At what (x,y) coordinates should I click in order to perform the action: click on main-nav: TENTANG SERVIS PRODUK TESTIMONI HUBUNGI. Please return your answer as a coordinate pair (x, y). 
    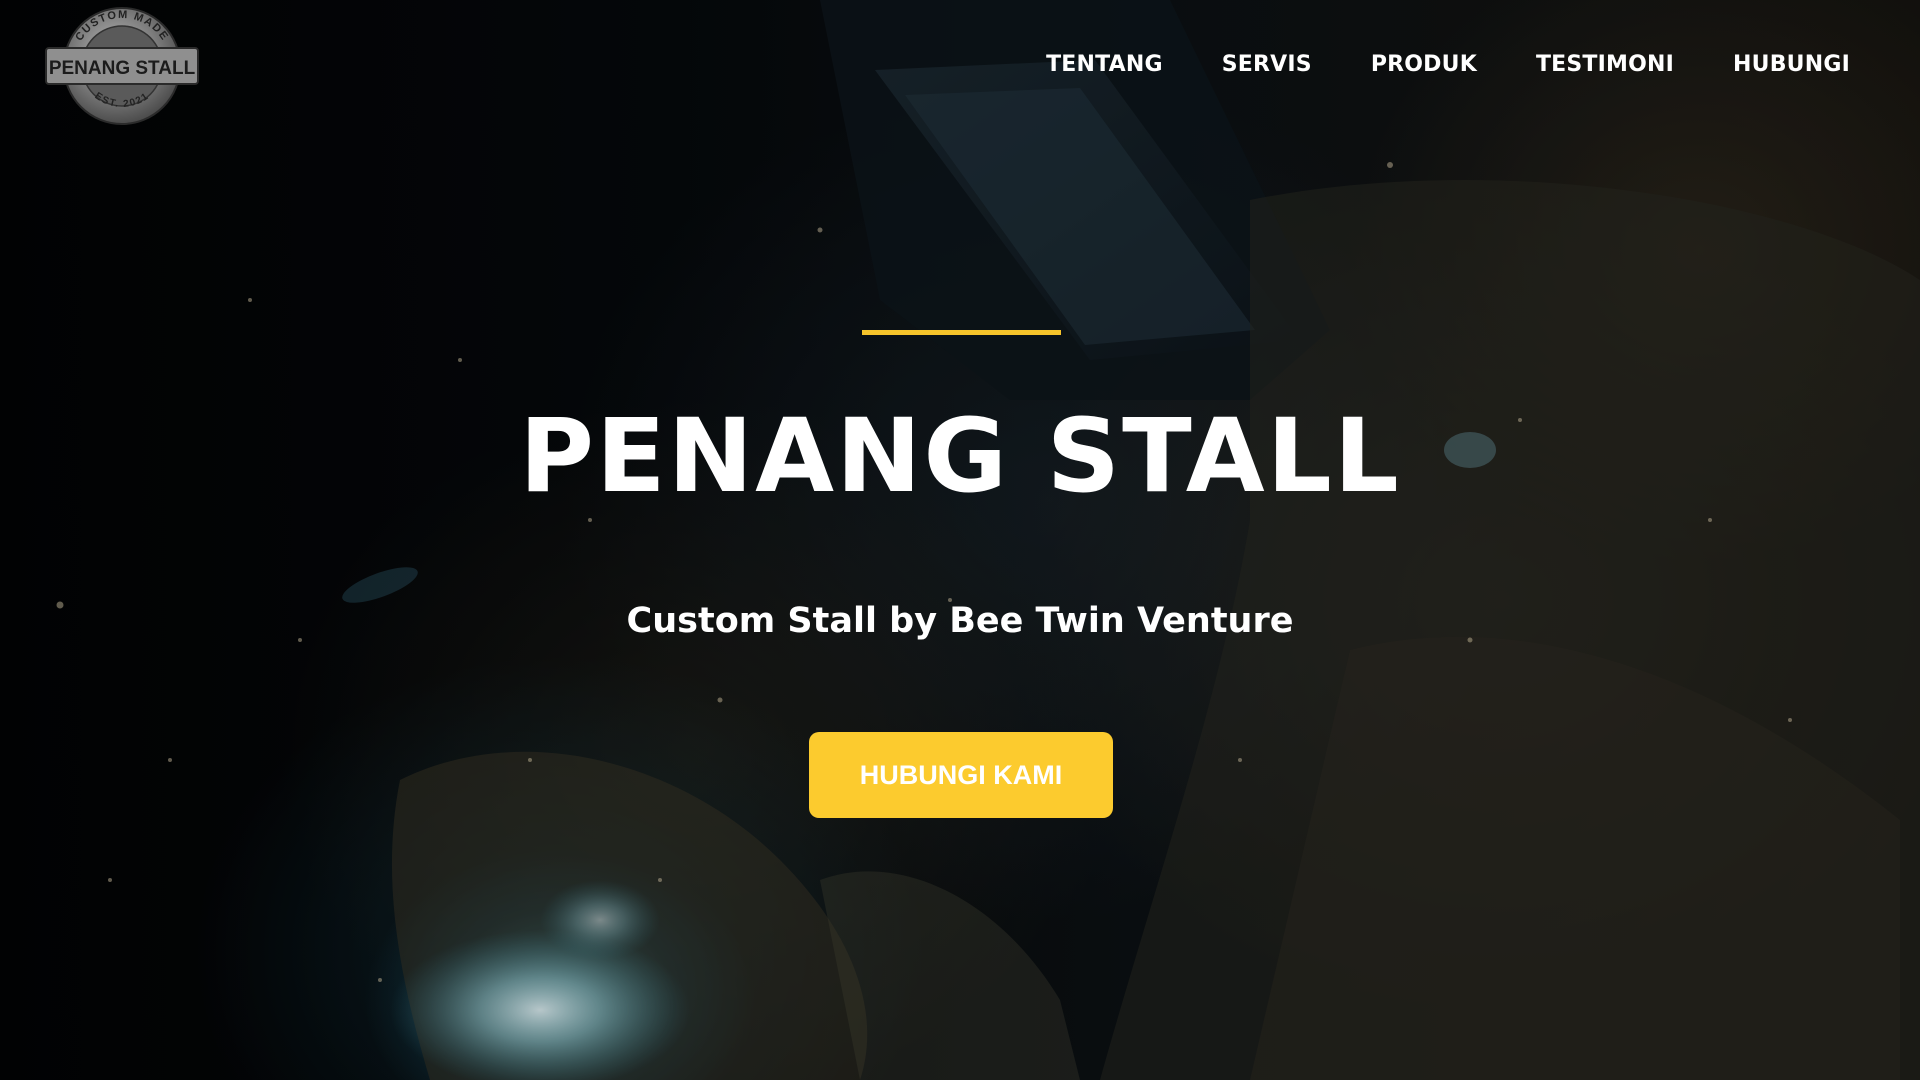
    Looking at the image, I should click on (1418, 65).